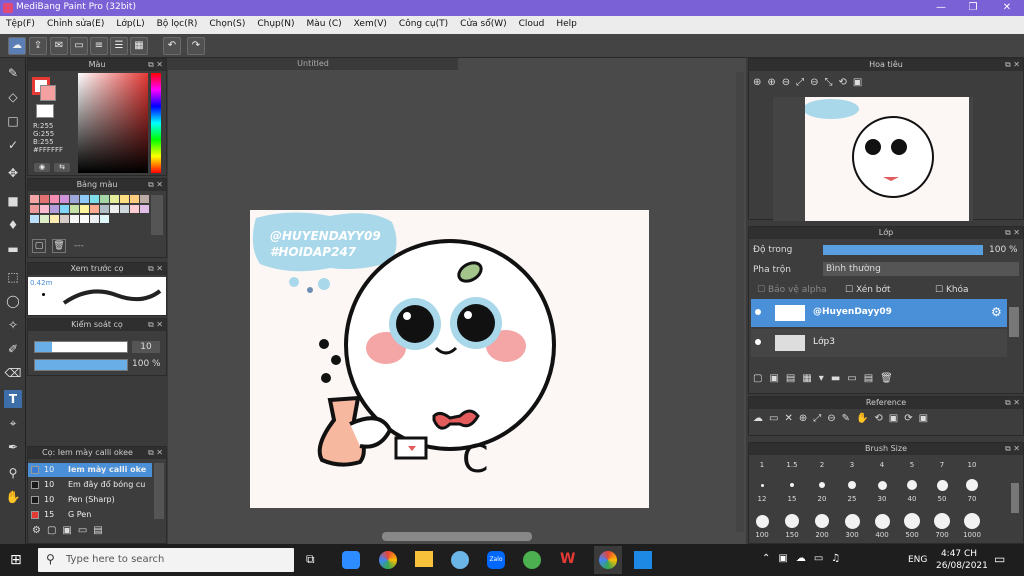 This screenshot has height=576, width=1024. What do you see at coordinates (952, 290) in the screenshot?
I see `lock-checkbox: ☐ Khóa` at bounding box center [952, 290].